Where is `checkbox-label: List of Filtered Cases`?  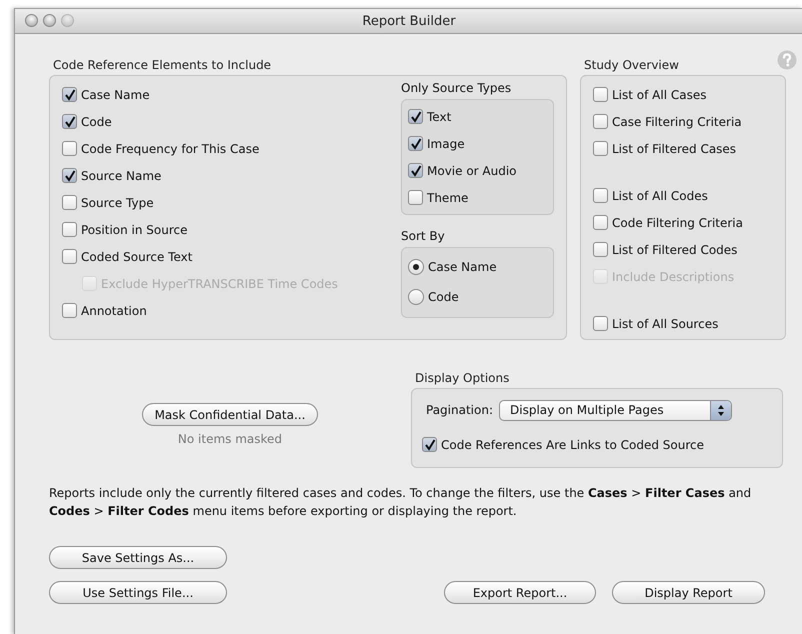
checkbox-label: List of Filtered Cases is located at coordinates (674, 149).